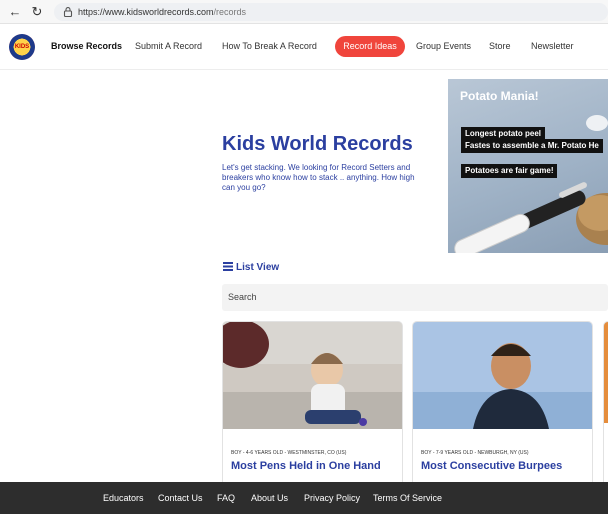 This screenshot has width=608, height=514. I want to click on record-title: Most Consecutive Burpees, so click(491, 466).